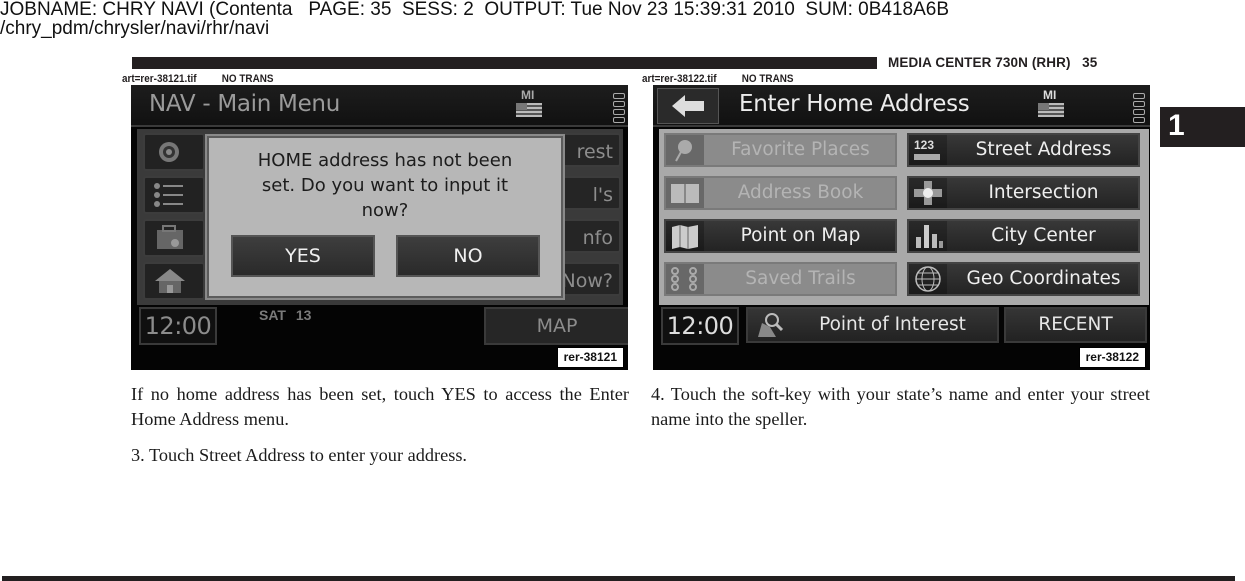 This screenshot has height=581, width=1245. Describe the element at coordinates (383, 326) in the screenshot. I see `status-bar: 12:00 SAT 13 MAP` at that location.